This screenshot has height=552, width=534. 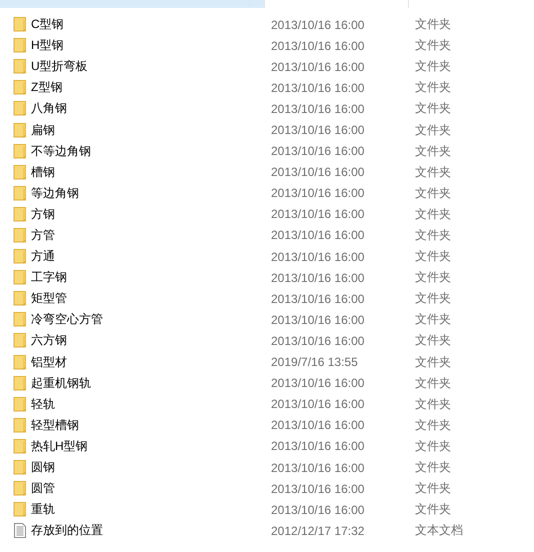 What do you see at coordinates (151, 67) in the screenshot?
I see `file-name: U型折弯板` at bounding box center [151, 67].